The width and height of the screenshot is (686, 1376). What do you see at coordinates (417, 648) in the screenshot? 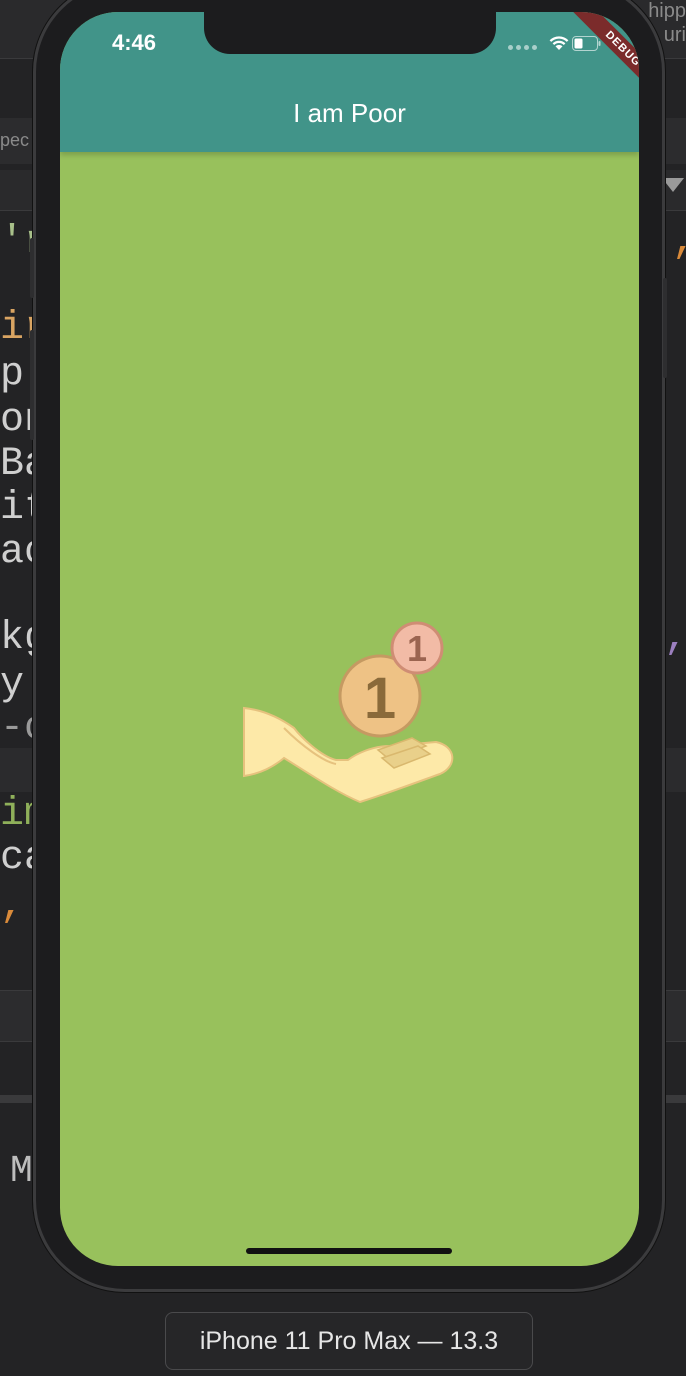
I see `coin-small-label: 1` at bounding box center [417, 648].